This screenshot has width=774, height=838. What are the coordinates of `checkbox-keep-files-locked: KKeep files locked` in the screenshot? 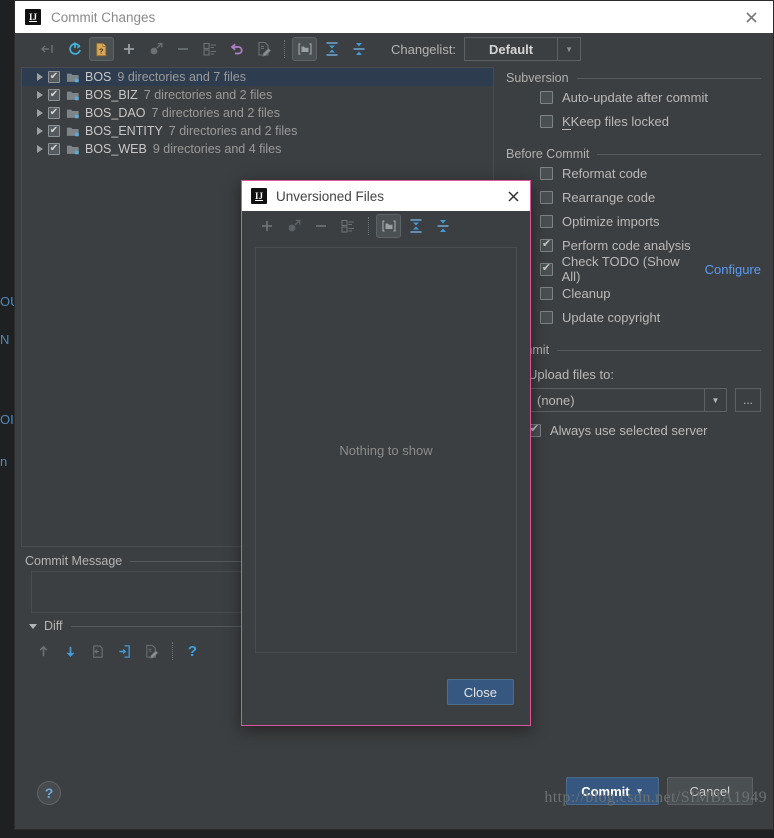 It's located at (650, 121).